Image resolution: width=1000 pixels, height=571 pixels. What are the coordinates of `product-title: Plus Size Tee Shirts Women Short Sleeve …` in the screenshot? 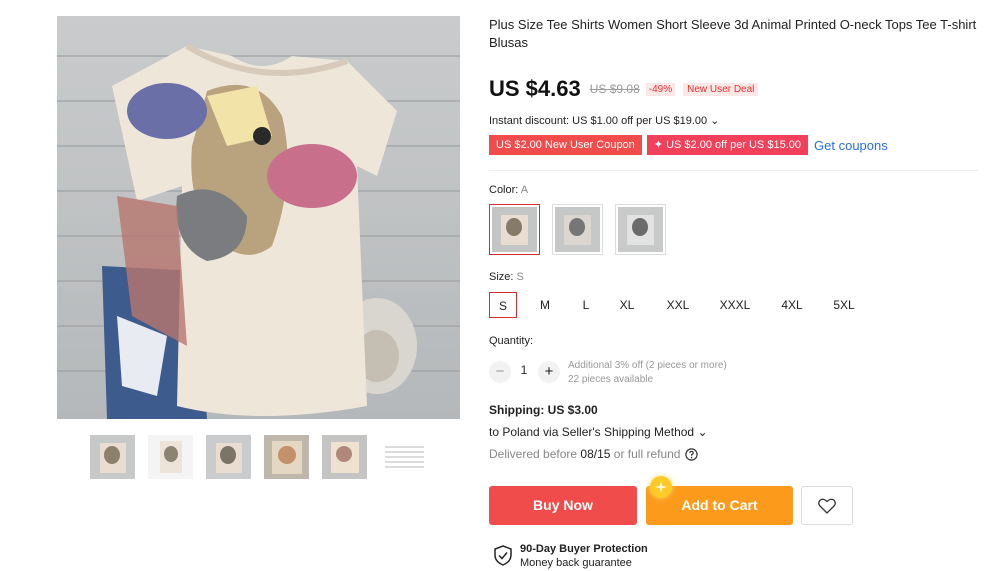 It's located at (733, 33).